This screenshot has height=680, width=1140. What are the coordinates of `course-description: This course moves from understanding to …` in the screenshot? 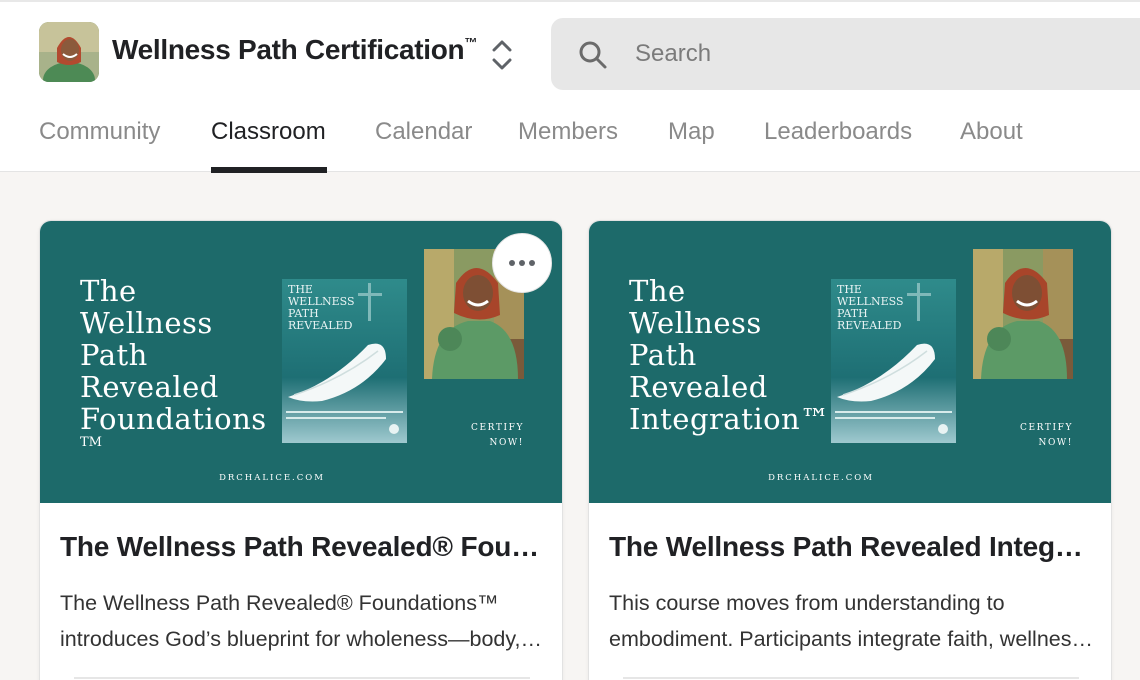 It's located at (851, 621).